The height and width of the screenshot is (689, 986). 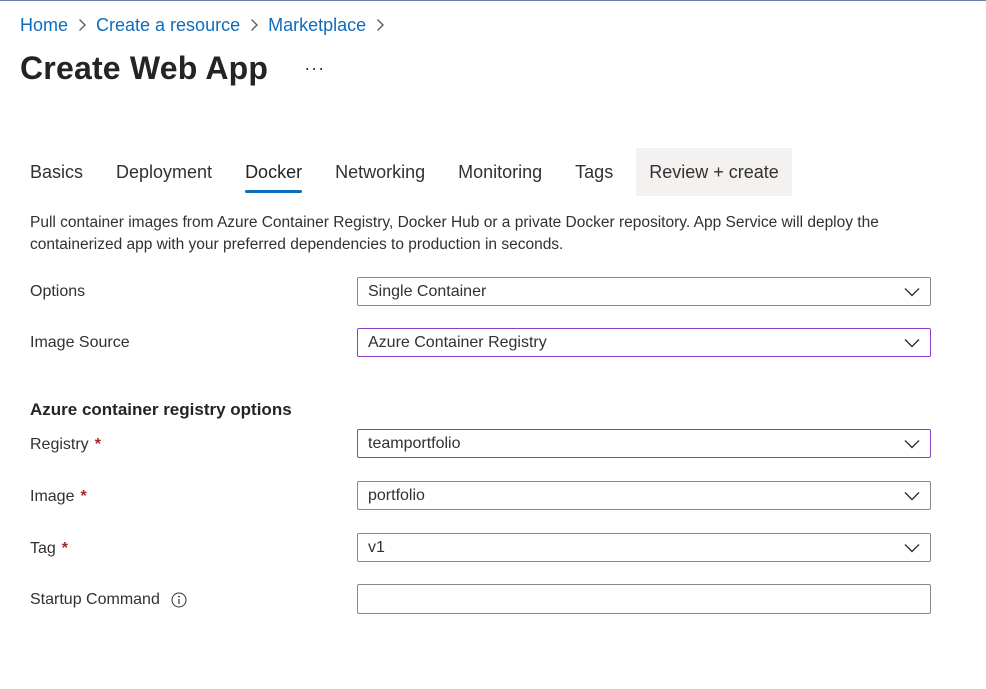 I want to click on breadcrumb-create-resource: Create a resource, so click(x=168, y=25).